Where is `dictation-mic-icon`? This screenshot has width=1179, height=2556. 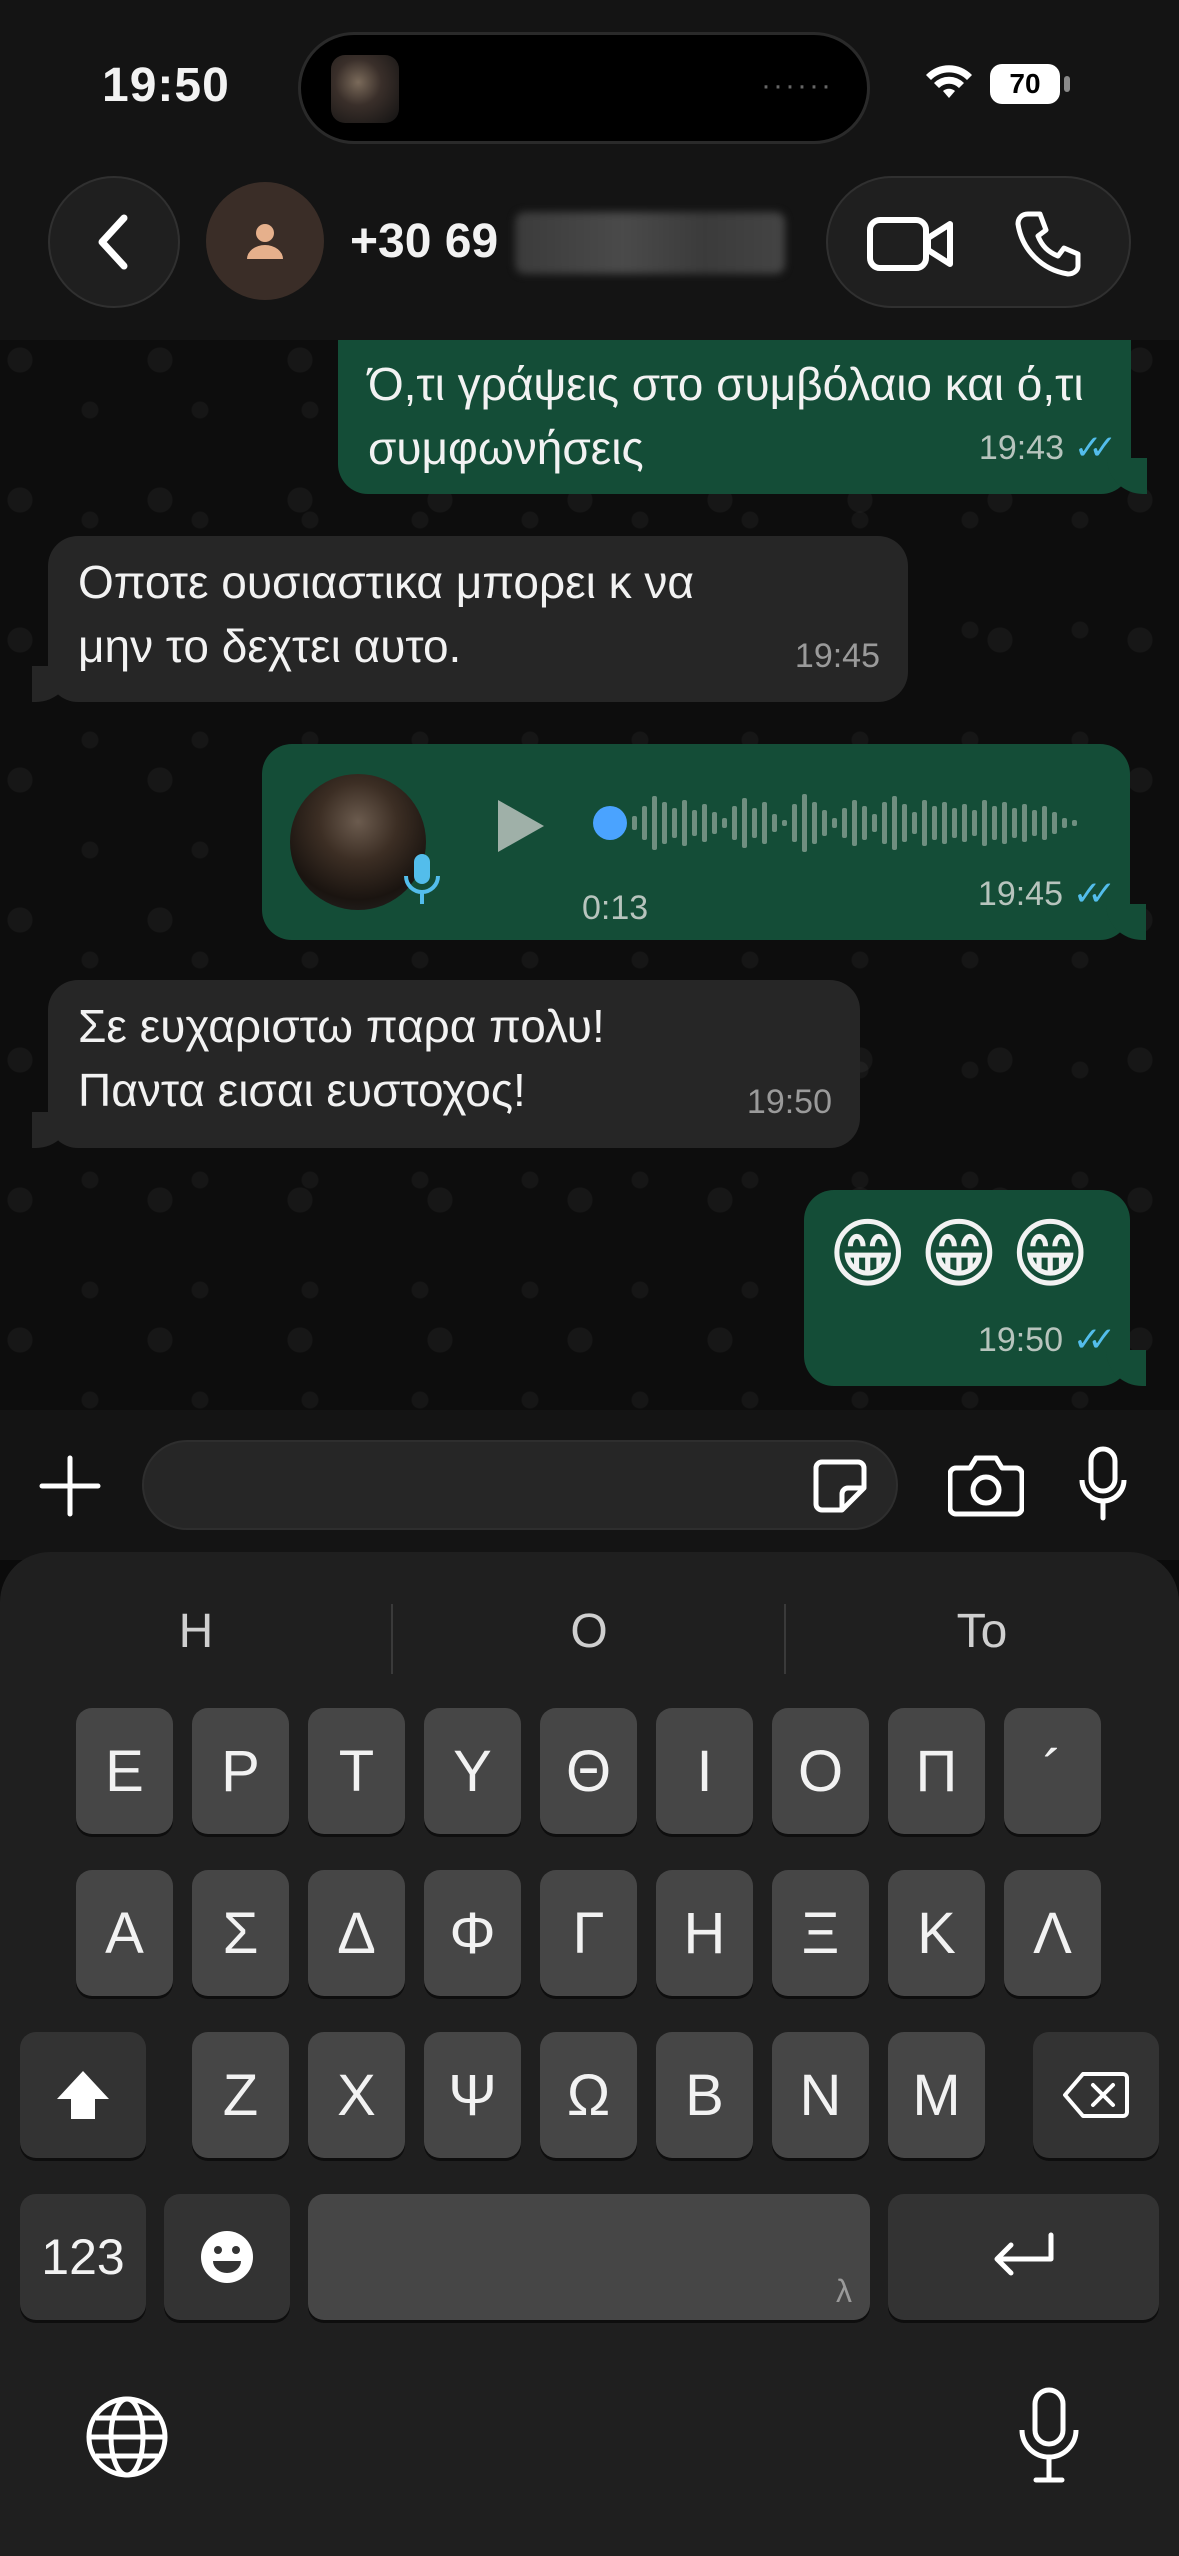
dictation-mic-icon is located at coordinates (1049, 2436).